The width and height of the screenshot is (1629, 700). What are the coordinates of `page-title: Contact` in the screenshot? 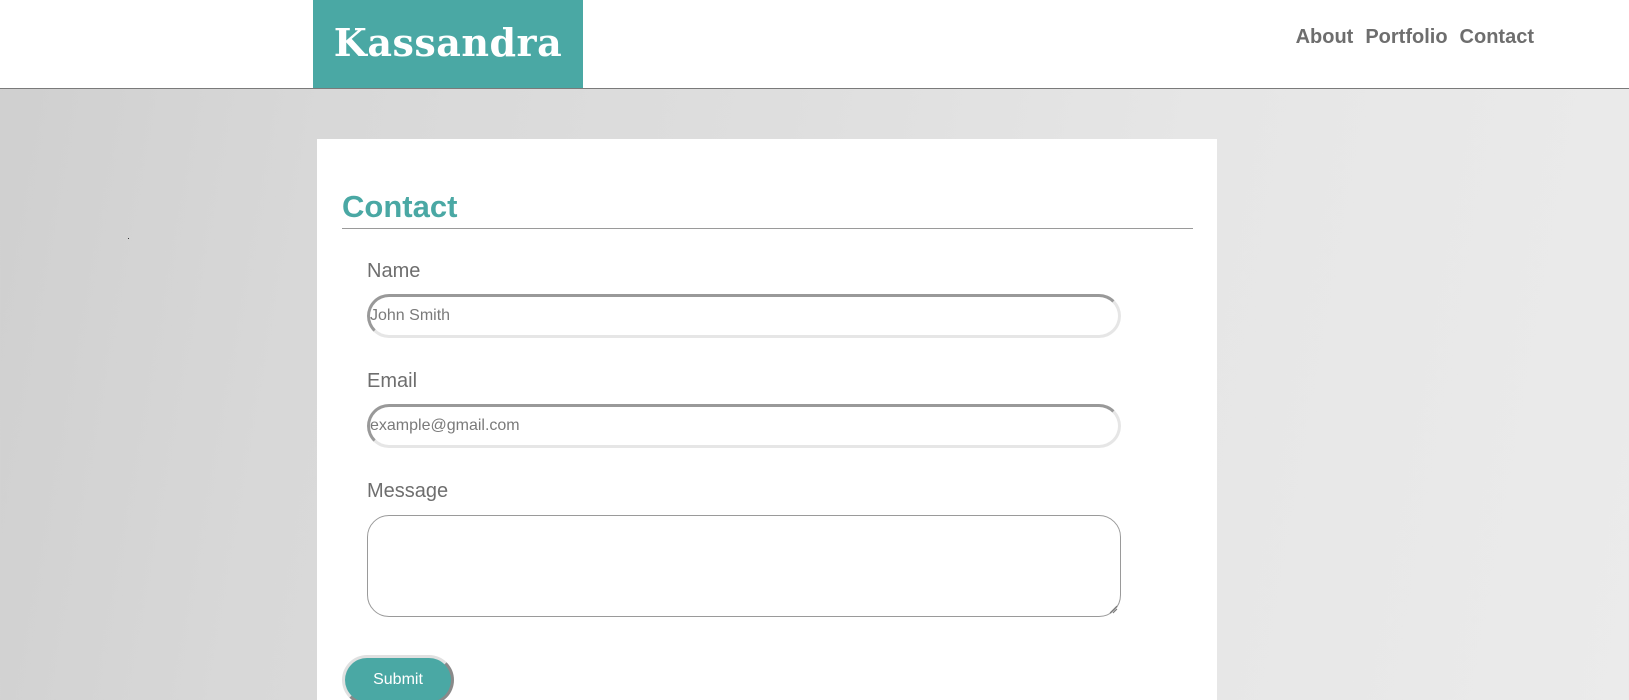 It's located at (400, 206).